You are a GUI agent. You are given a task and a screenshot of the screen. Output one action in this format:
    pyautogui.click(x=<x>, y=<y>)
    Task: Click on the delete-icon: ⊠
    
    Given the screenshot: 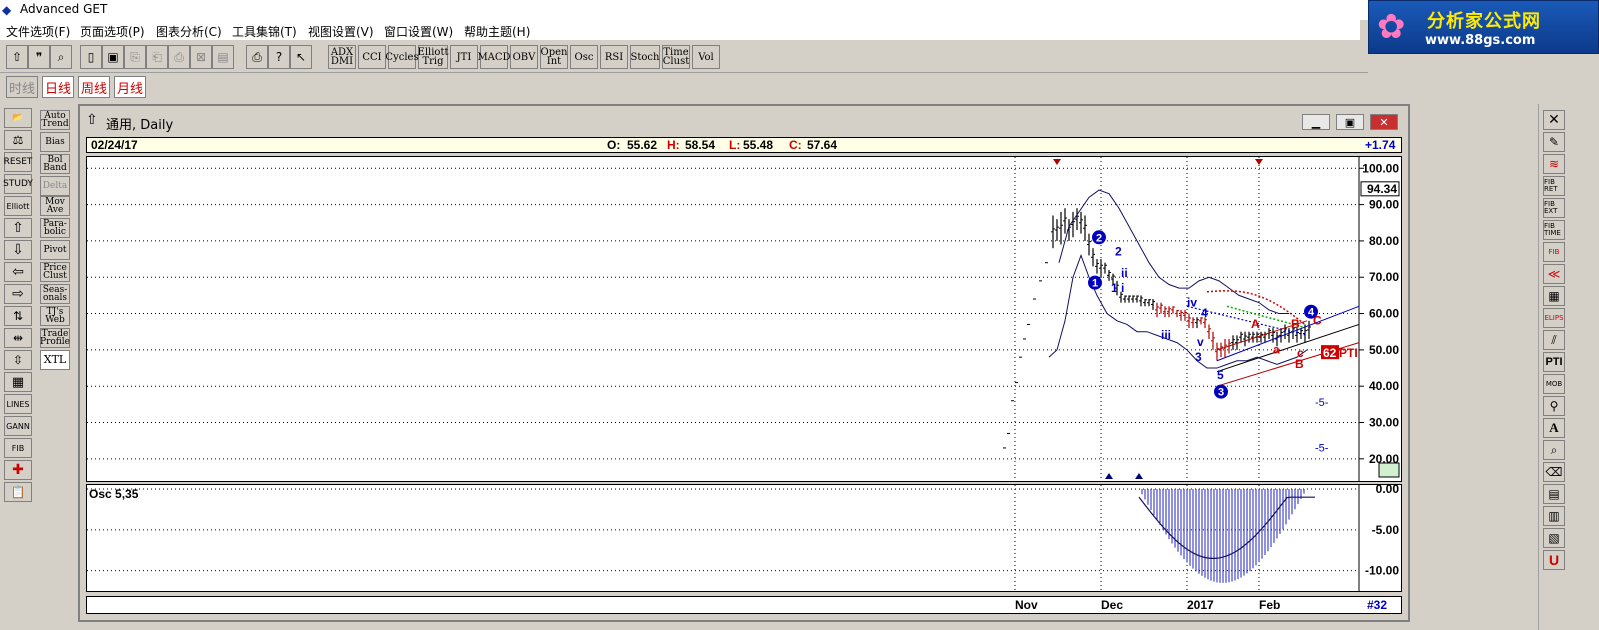 What is the action you would take?
    pyautogui.click(x=201, y=57)
    